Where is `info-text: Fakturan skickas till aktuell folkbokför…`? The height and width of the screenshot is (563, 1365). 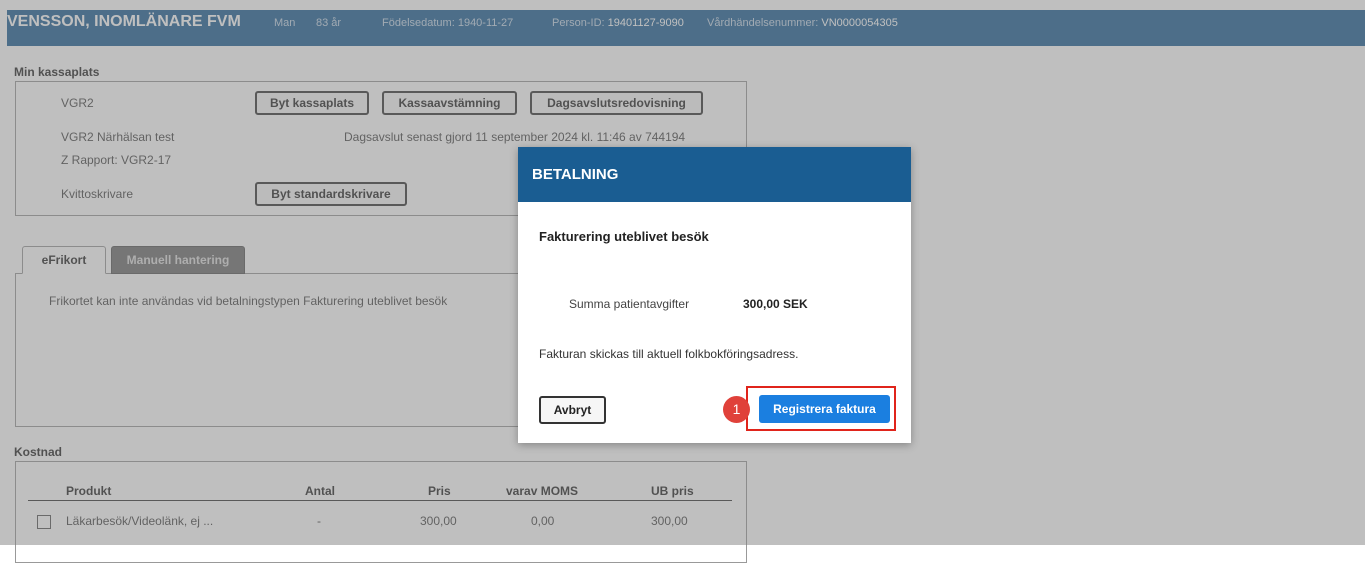
info-text: Fakturan skickas till aktuell folkbokför… is located at coordinates (669, 354).